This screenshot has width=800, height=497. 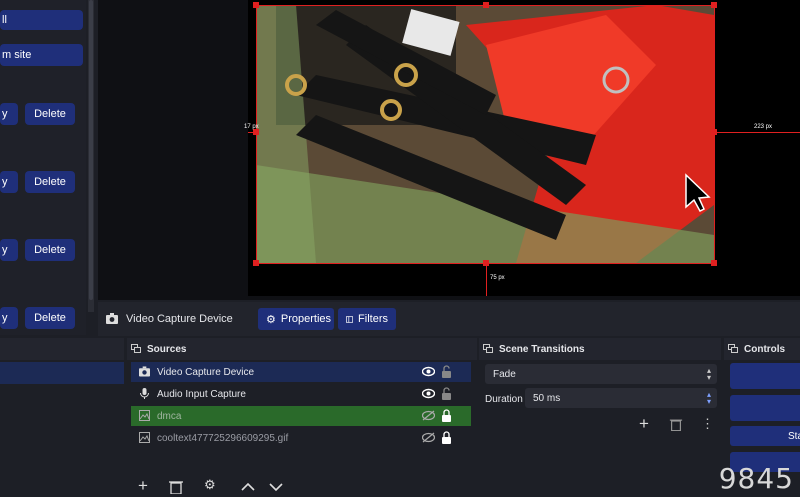 I want to click on scene-item-selected, so click(x=62, y=373).